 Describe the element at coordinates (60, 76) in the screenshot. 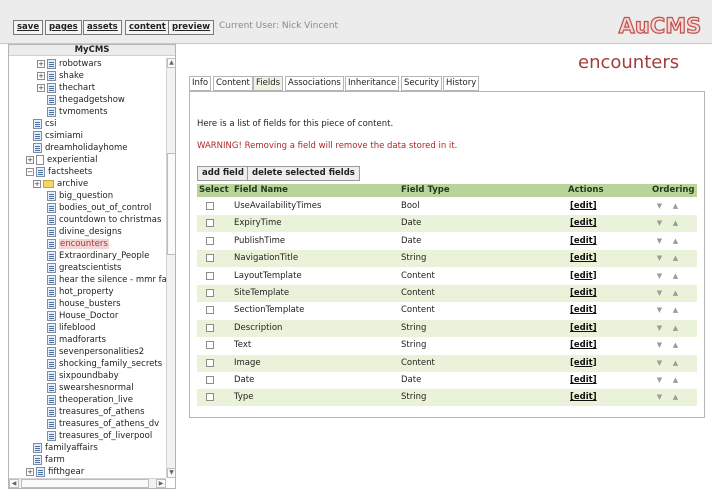

I see `tree-item: + shake` at that location.